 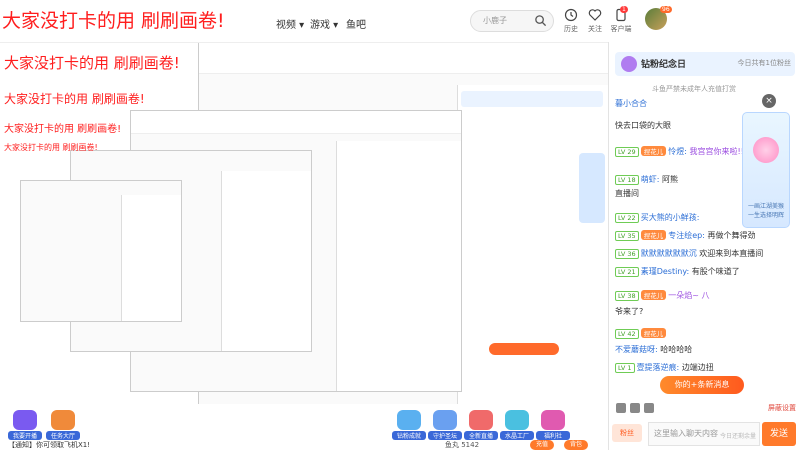 What do you see at coordinates (766, 150) in the screenshot?
I see `lotus-icon` at bounding box center [766, 150].